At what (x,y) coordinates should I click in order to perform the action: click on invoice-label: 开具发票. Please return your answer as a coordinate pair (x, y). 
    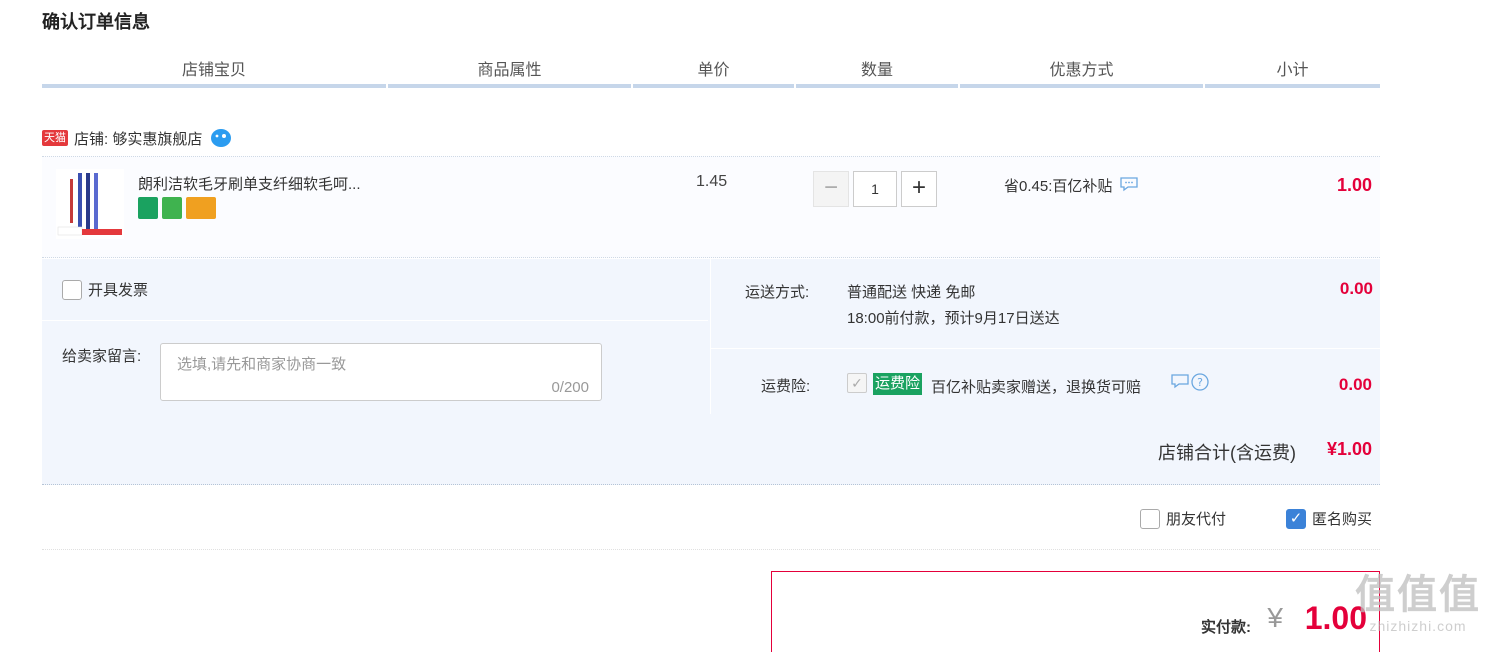
    Looking at the image, I should click on (118, 290).